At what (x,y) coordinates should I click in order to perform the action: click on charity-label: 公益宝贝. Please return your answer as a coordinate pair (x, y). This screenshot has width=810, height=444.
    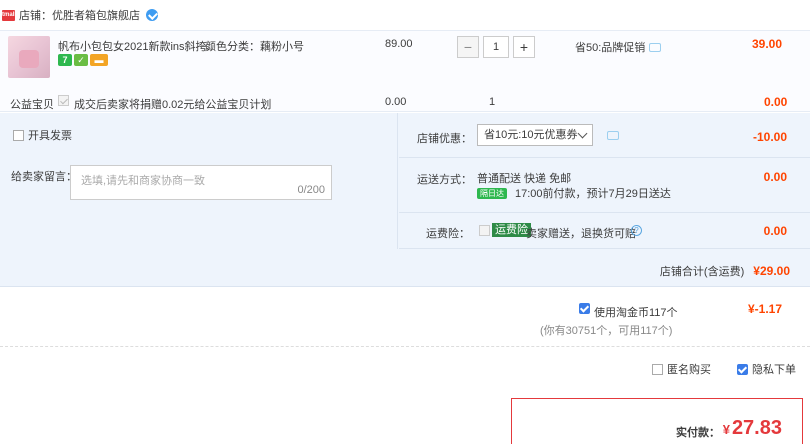
    Looking at the image, I should click on (32, 105).